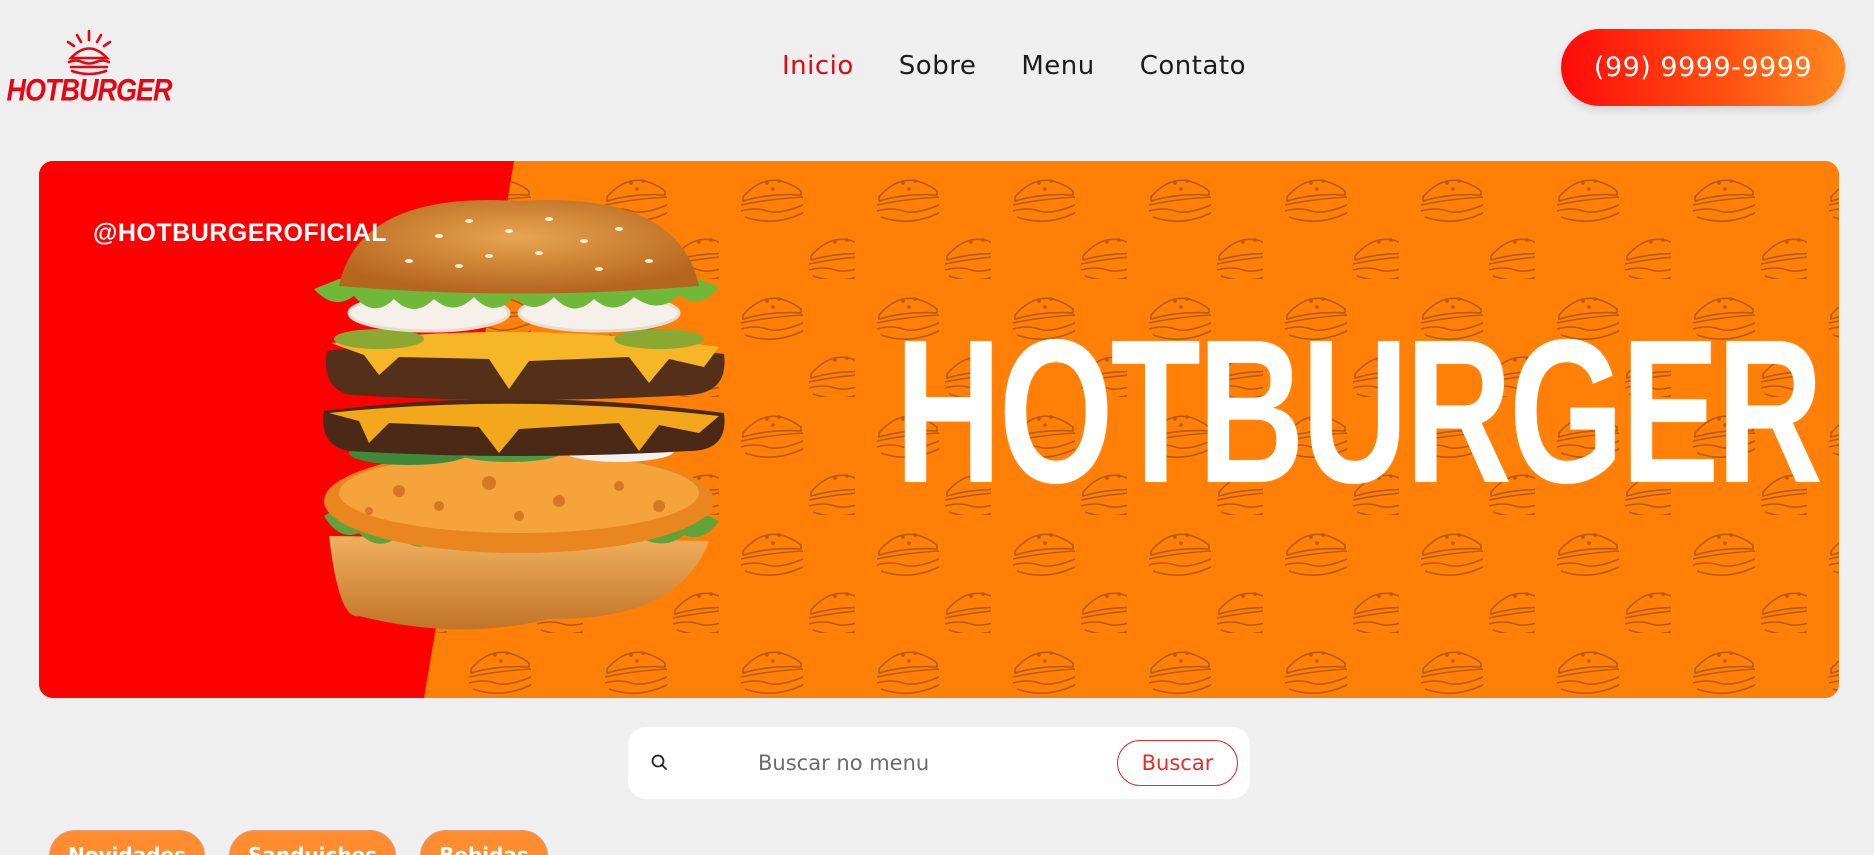  What do you see at coordinates (1703, 67) in the screenshot?
I see `phone-button: (99) 9999-9999` at bounding box center [1703, 67].